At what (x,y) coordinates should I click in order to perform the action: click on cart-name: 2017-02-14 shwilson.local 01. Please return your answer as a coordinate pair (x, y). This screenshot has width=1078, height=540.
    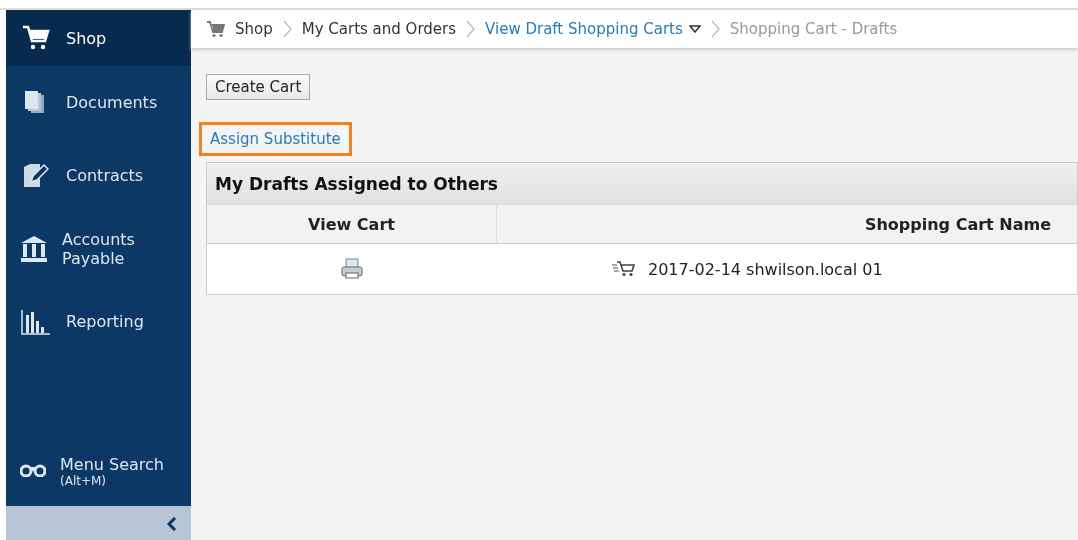
    Looking at the image, I should click on (765, 269).